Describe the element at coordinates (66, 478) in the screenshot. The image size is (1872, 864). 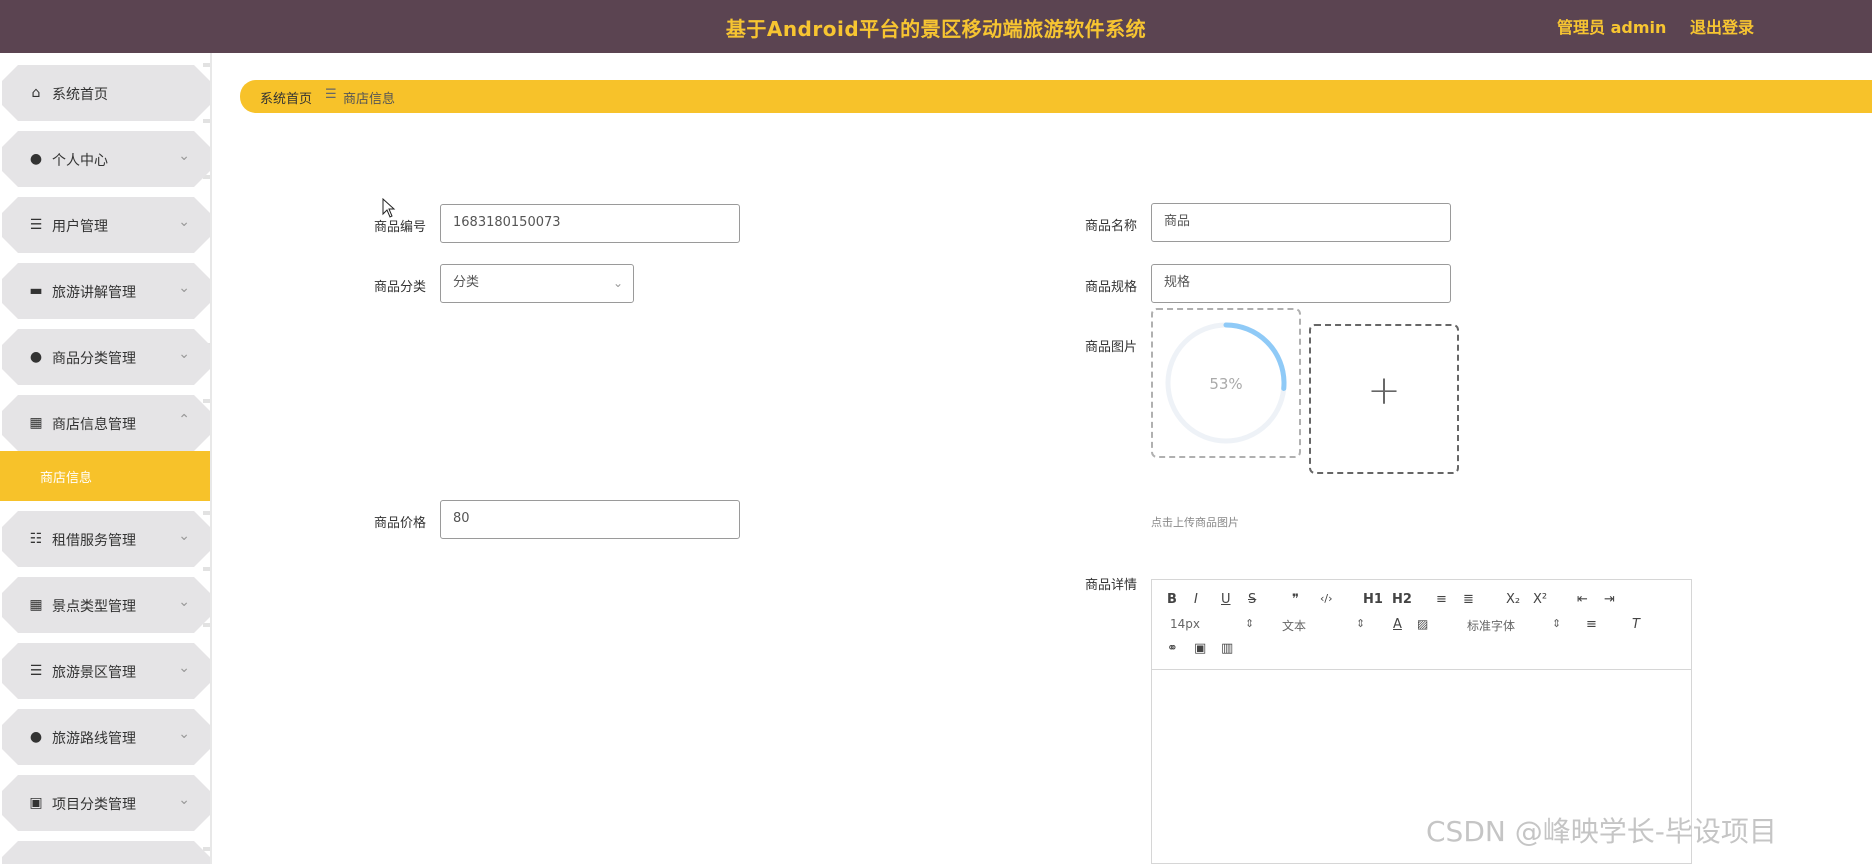
I see `sidebar-subitem-label: 商店信息` at that location.